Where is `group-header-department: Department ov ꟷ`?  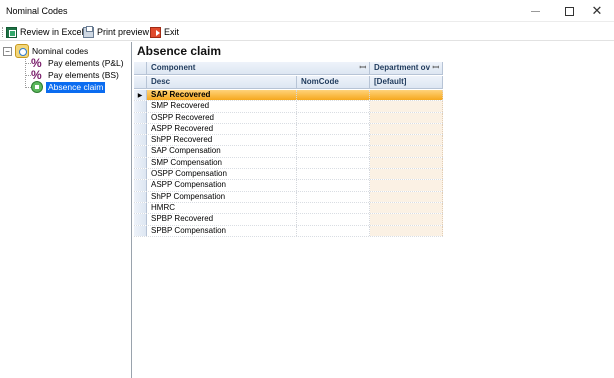
group-header-department: Department ov ꟷ is located at coordinates (406, 68).